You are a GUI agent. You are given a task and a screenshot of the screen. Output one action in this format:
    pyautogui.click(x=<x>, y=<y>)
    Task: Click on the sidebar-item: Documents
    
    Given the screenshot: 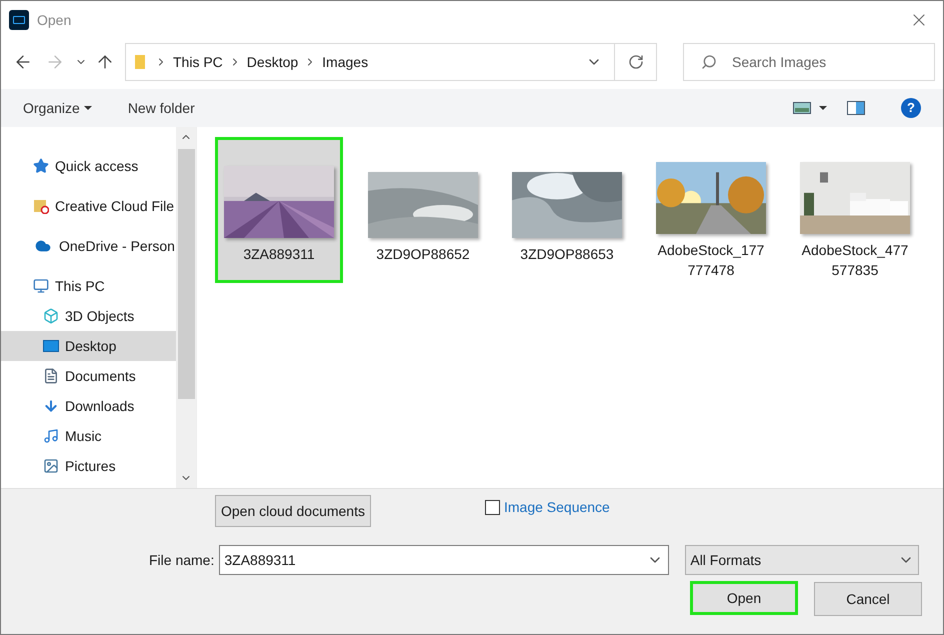 What is the action you would take?
    pyautogui.click(x=88, y=376)
    